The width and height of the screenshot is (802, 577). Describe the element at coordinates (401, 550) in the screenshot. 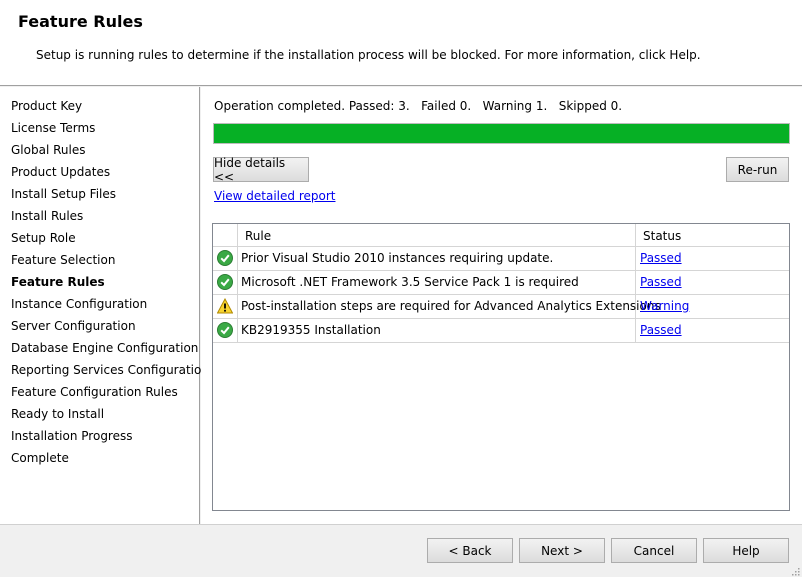

I see `footer: < Back Next > Cancel Help` at that location.